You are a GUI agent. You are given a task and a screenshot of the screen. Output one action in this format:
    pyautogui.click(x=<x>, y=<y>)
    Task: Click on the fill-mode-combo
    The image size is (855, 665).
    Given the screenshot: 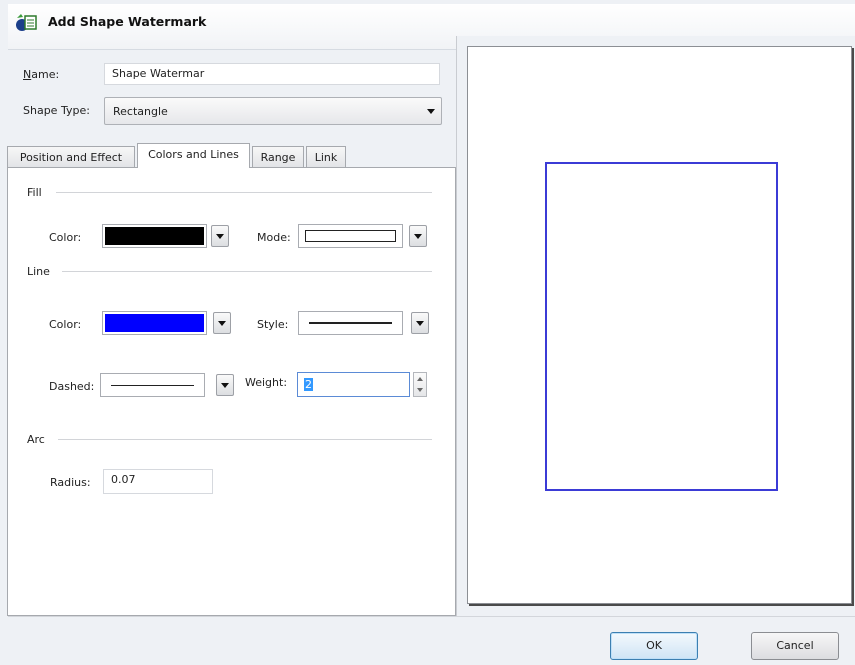 What is the action you would take?
    pyautogui.click(x=350, y=236)
    